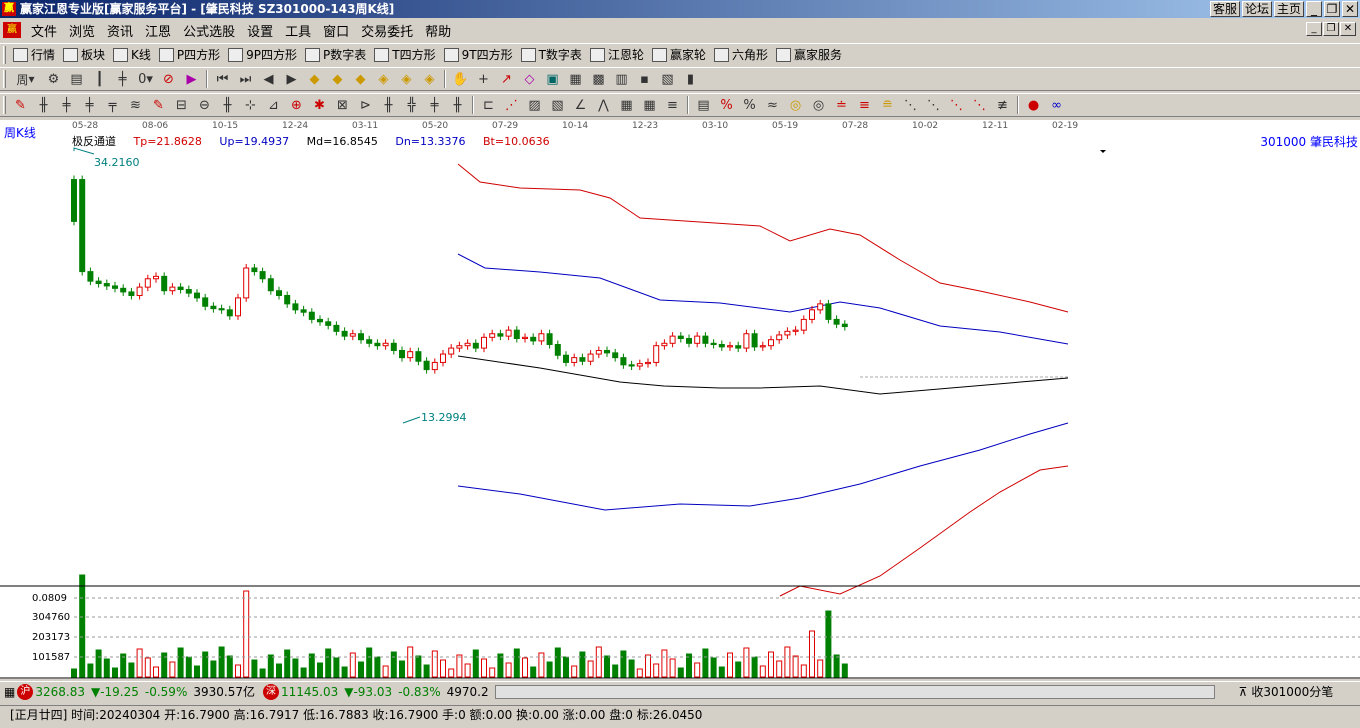 The image size is (1360, 728). Describe the element at coordinates (599, 79) in the screenshot. I see `calc-icon: ▩` at that location.